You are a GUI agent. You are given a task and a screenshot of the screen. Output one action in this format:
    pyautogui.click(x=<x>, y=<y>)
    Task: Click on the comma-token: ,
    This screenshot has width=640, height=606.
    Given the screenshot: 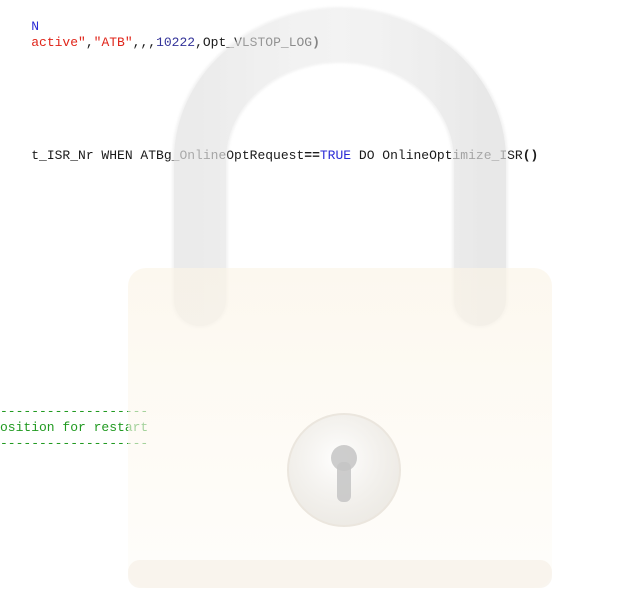 What is the action you would take?
    pyautogui.click(x=89, y=42)
    